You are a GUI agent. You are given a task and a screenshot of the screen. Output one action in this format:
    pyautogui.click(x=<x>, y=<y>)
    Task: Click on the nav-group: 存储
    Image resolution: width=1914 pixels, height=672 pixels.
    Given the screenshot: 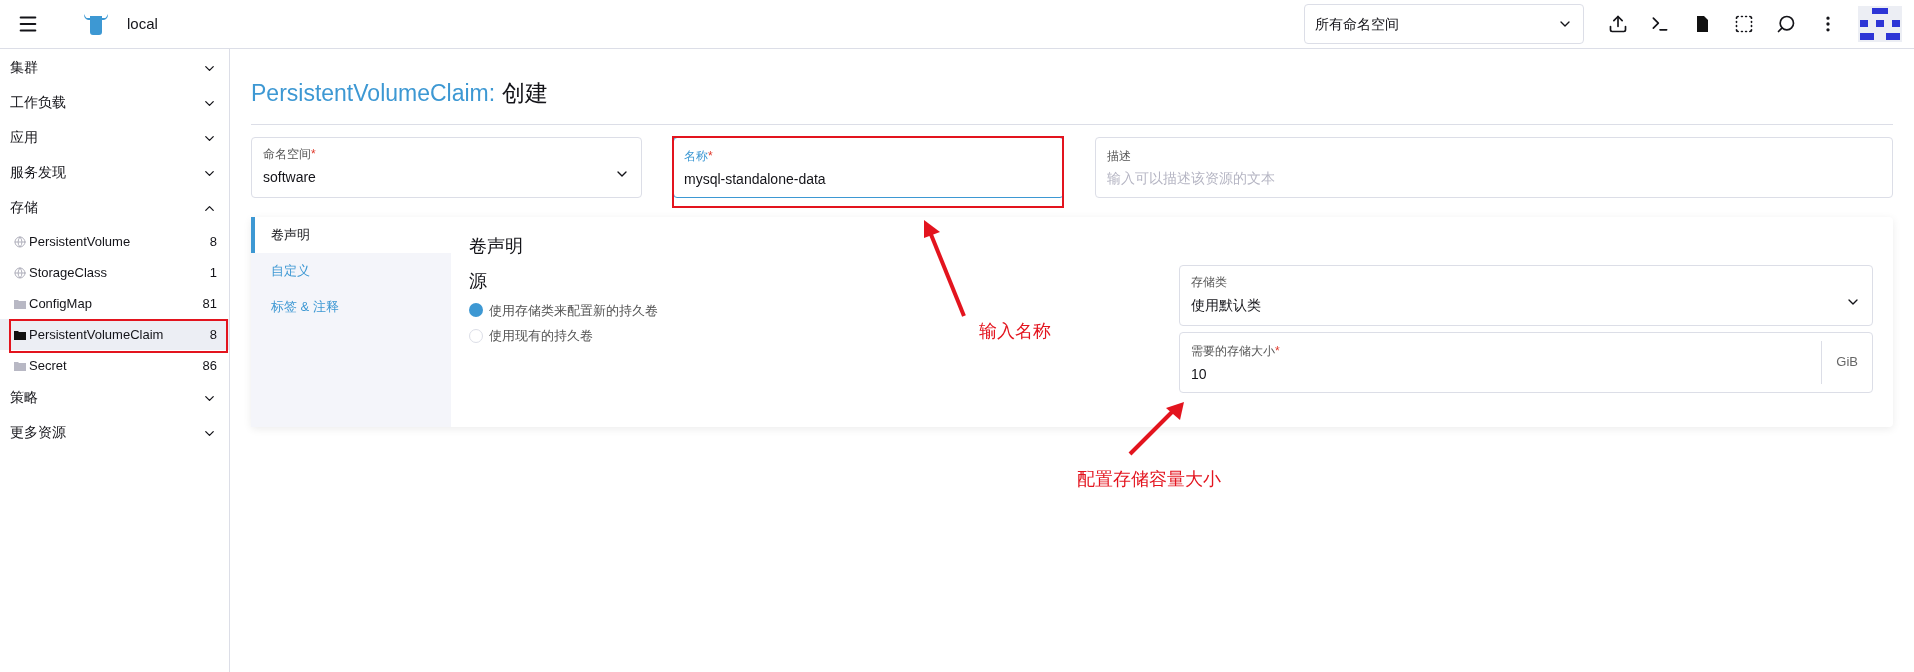 What is the action you would take?
    pyautogui.click(x=114, y=208)
    